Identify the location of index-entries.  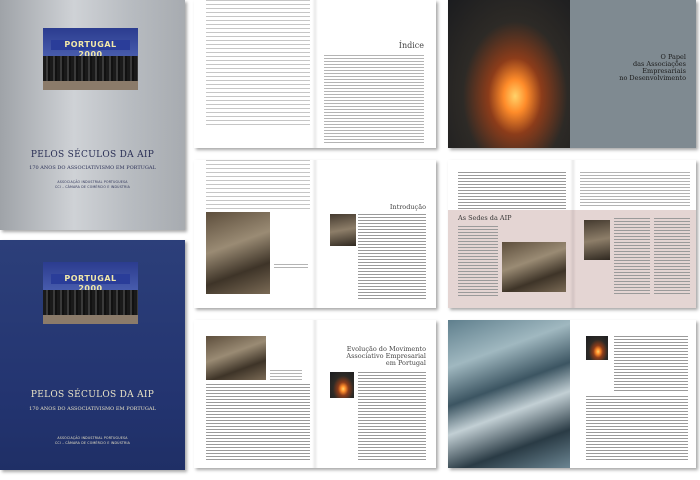
(374, 100).